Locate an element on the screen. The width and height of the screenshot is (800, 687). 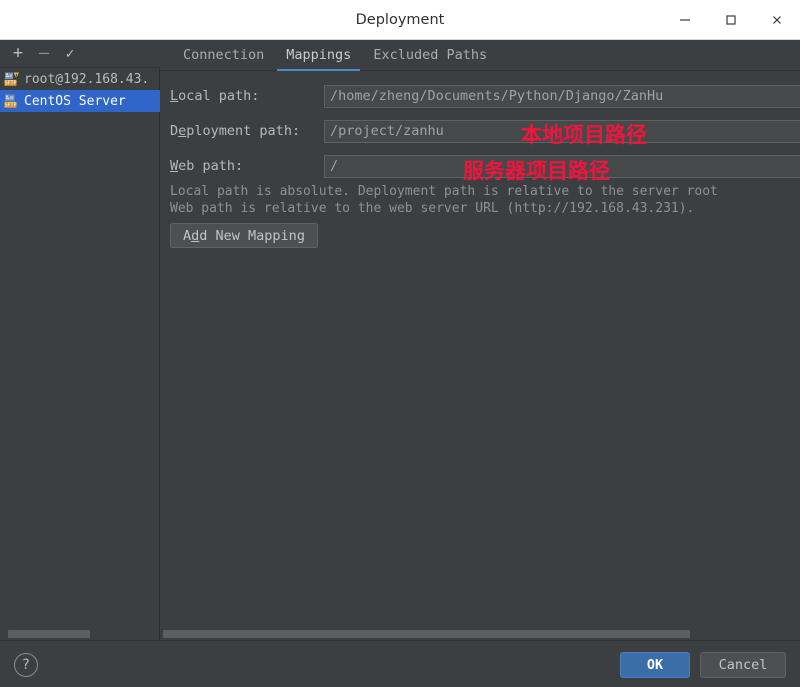
local-path-label: Local path: is located at coordinates (247, 96).